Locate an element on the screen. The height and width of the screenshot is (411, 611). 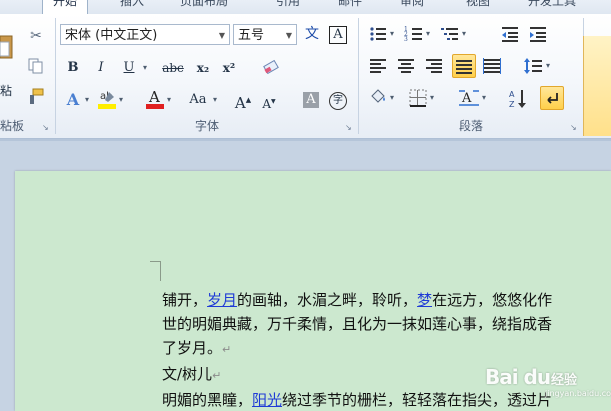
increase-indent-button is located at coordinates (538, 34).